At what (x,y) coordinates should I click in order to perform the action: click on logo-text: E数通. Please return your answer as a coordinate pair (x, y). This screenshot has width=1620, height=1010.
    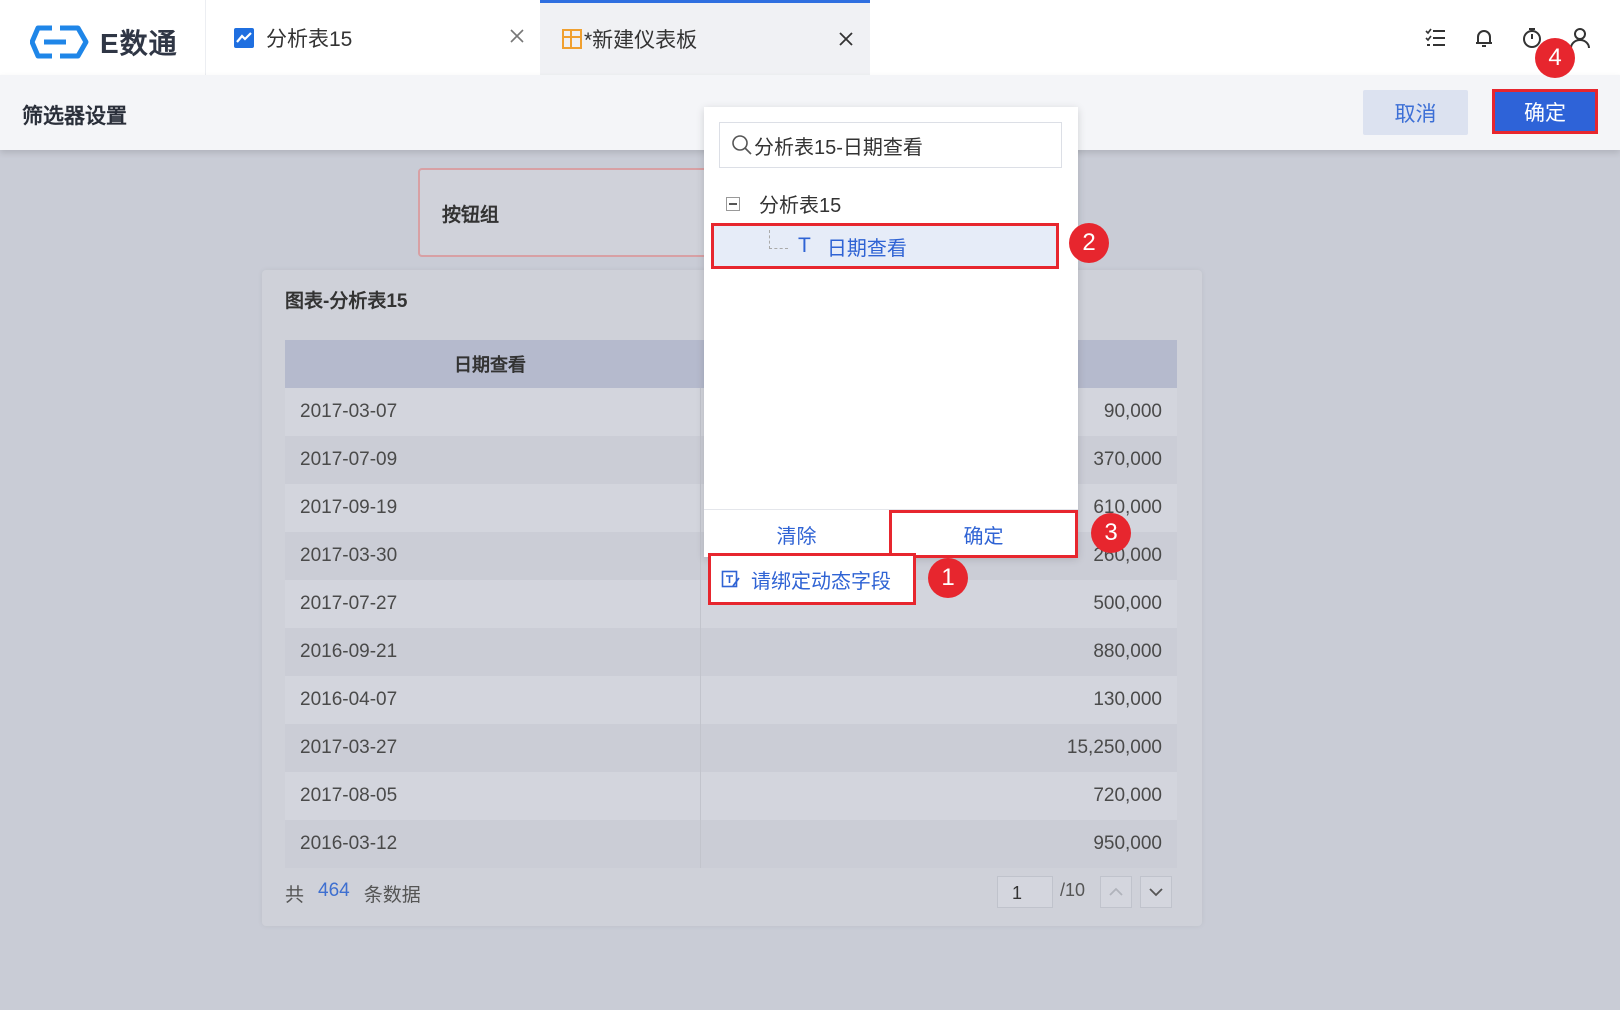
    Looking at the image, I should click on (139, 43).